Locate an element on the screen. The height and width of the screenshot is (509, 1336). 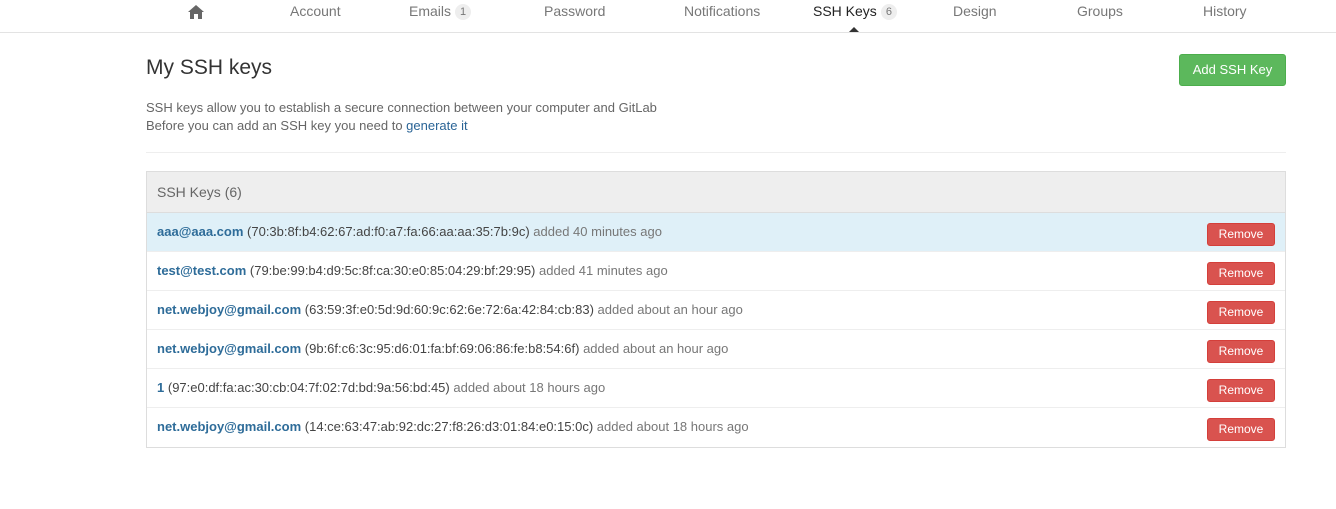
divider is located at coordinates (716, 152).